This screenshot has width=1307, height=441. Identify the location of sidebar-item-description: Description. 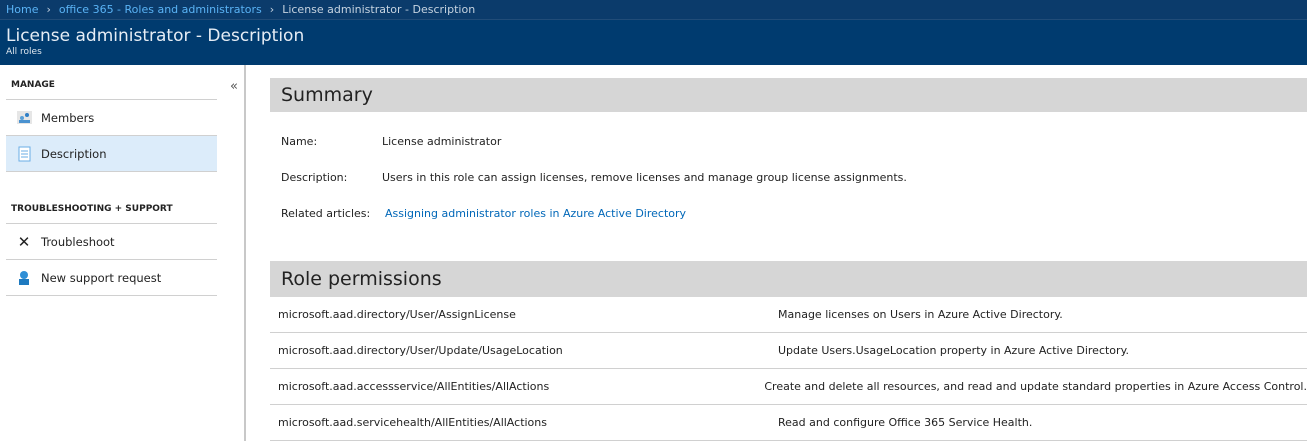
(111, 154).